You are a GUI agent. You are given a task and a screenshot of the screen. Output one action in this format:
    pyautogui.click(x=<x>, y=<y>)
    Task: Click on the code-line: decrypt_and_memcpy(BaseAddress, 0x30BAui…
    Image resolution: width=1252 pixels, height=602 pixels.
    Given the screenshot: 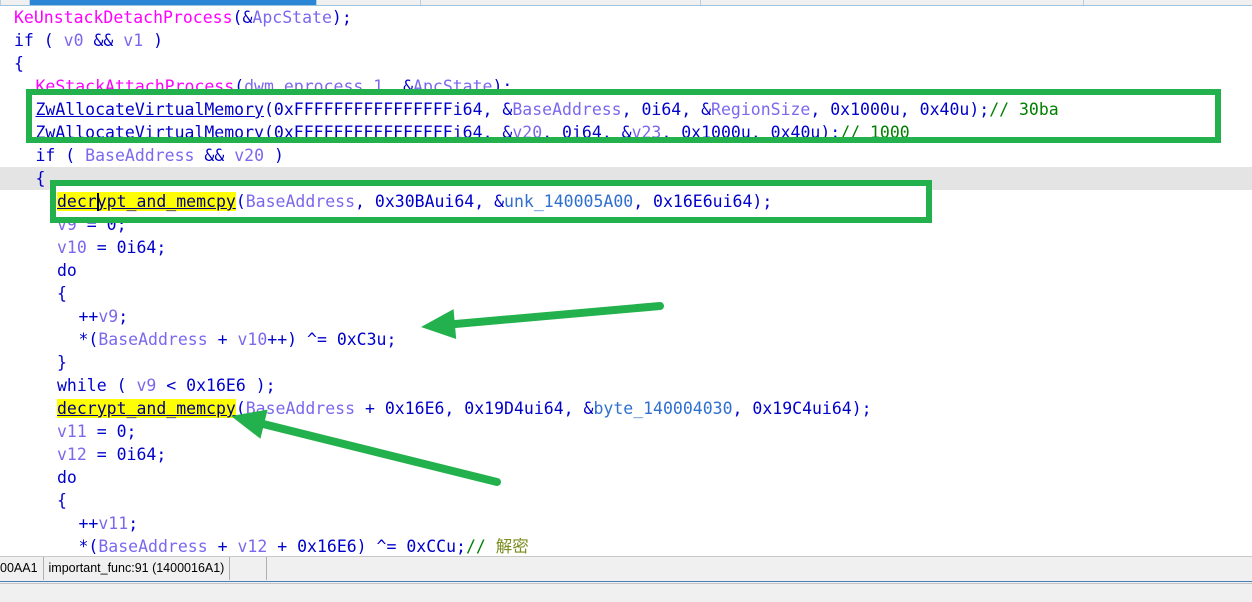 What is the action you would take?
    pyautogui.click(x=414, y=201)
    